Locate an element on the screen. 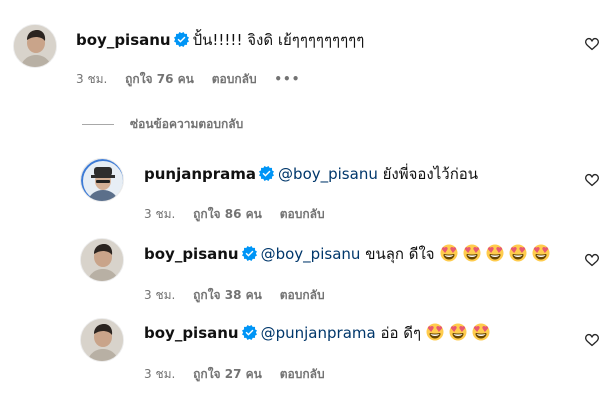  comment-line: boy_pisanu @boy_pisanu ขนลุก ดีใจ is located at coordinates (347, 254).